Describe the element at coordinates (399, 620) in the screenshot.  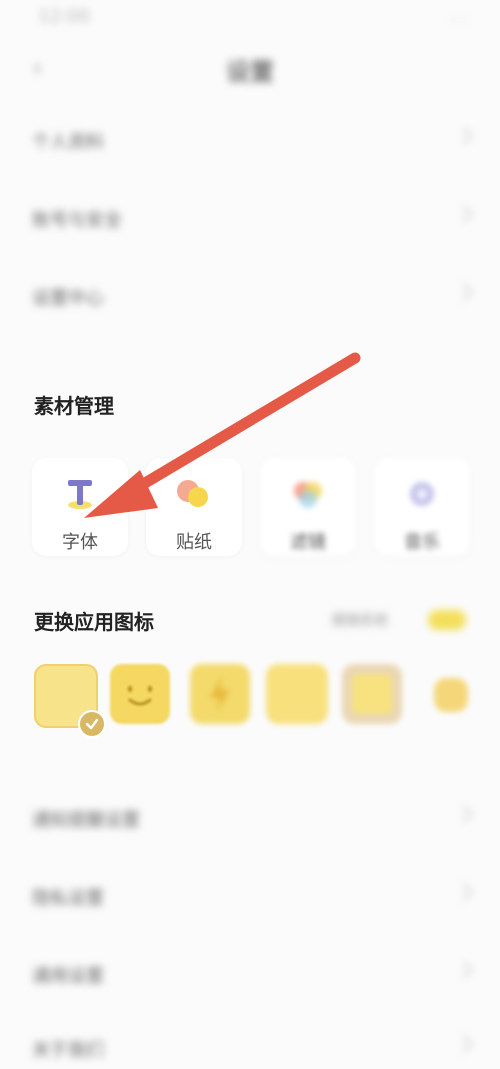
I see `follow-system-toggle: 跟随系统` at that location.